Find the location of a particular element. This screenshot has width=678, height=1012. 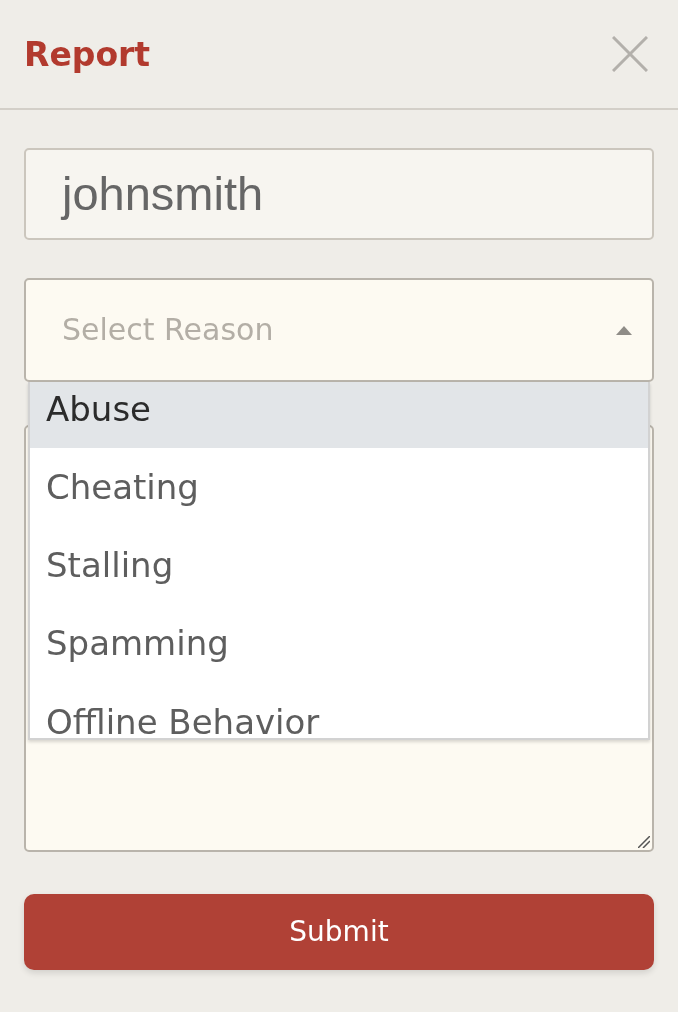

reason-option: Abuse is located at coordinates (339, 415).